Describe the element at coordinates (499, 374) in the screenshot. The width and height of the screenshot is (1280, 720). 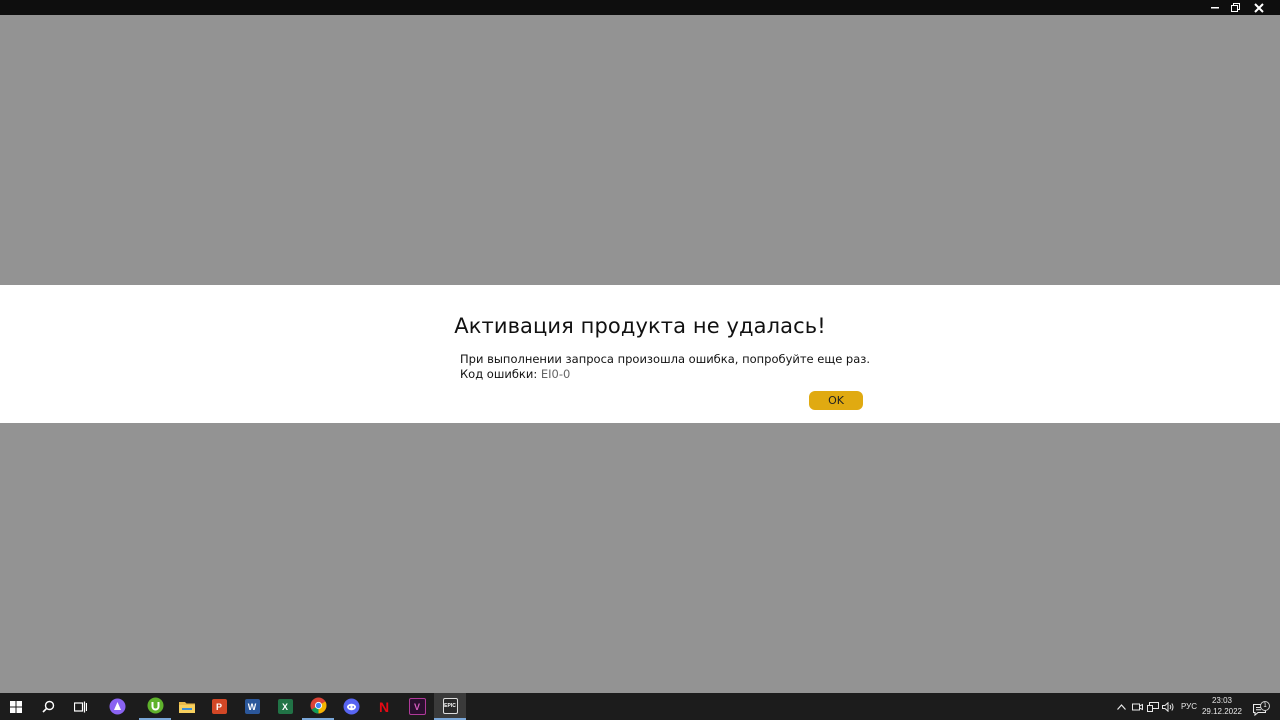
I see `error-code-label: Код ошибки:` at that location.